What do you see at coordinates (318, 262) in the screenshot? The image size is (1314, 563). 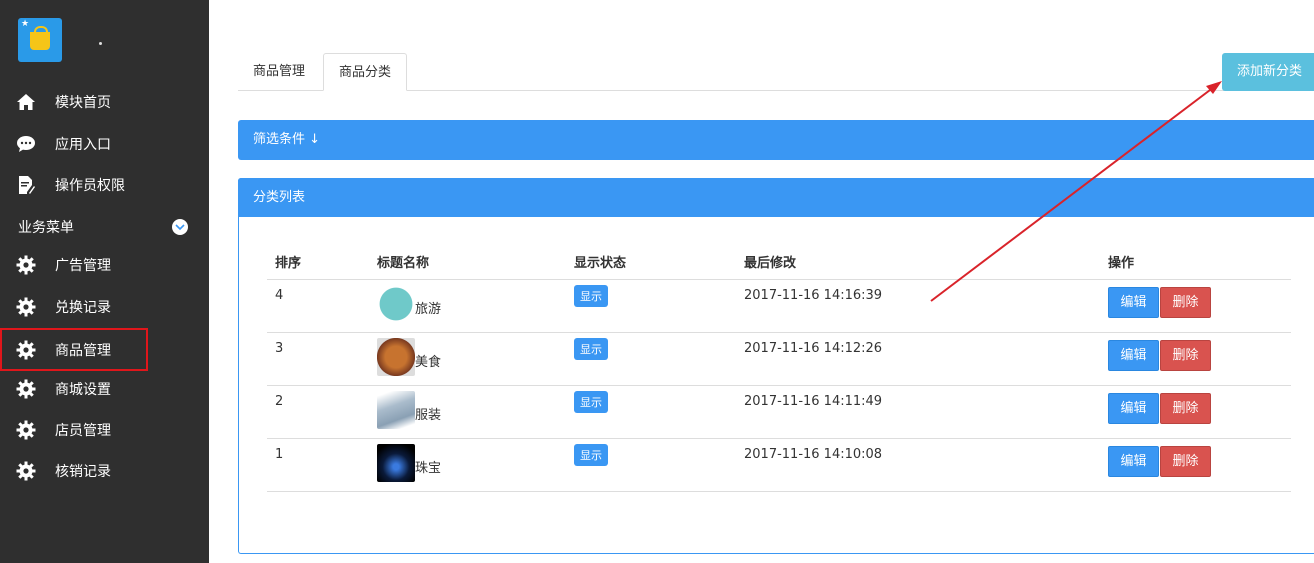 I see `column-header-order: 排序` at bounding box center [318, 262].